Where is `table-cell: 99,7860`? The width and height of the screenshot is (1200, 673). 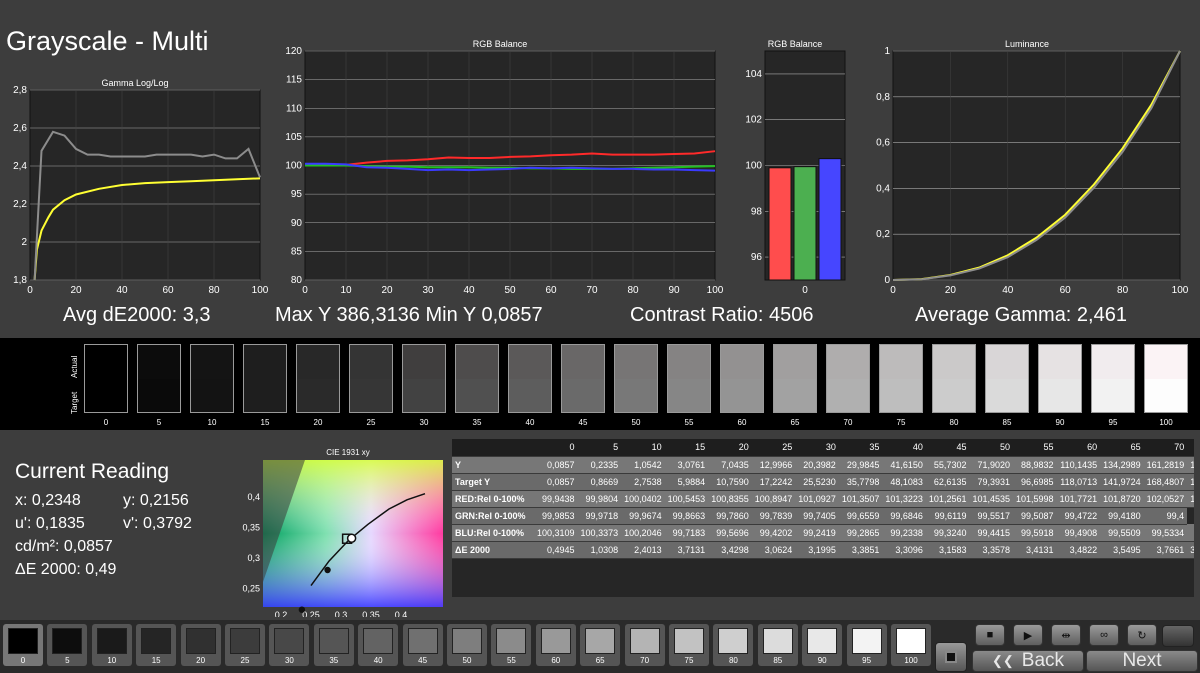
table-cell: 99,7860 is located at coordinates (730, 516).